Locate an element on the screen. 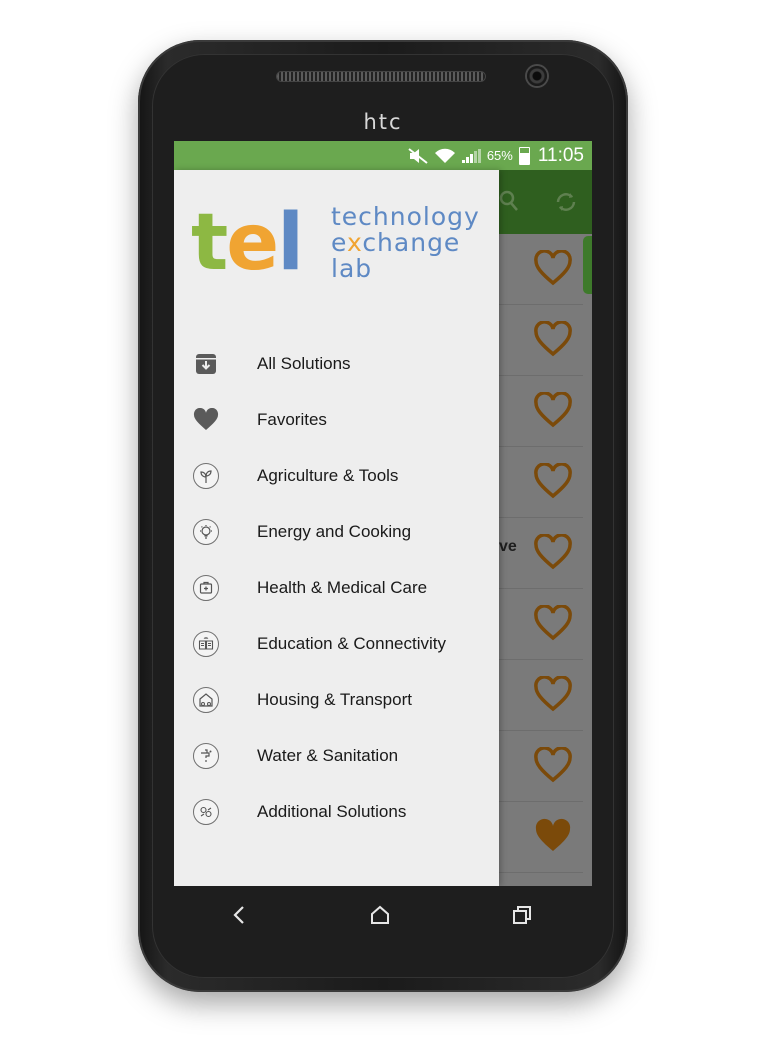 Image resolution: width=766 pixels, height=1042 pixels. signal-icon is located at coordinates (471, 155).